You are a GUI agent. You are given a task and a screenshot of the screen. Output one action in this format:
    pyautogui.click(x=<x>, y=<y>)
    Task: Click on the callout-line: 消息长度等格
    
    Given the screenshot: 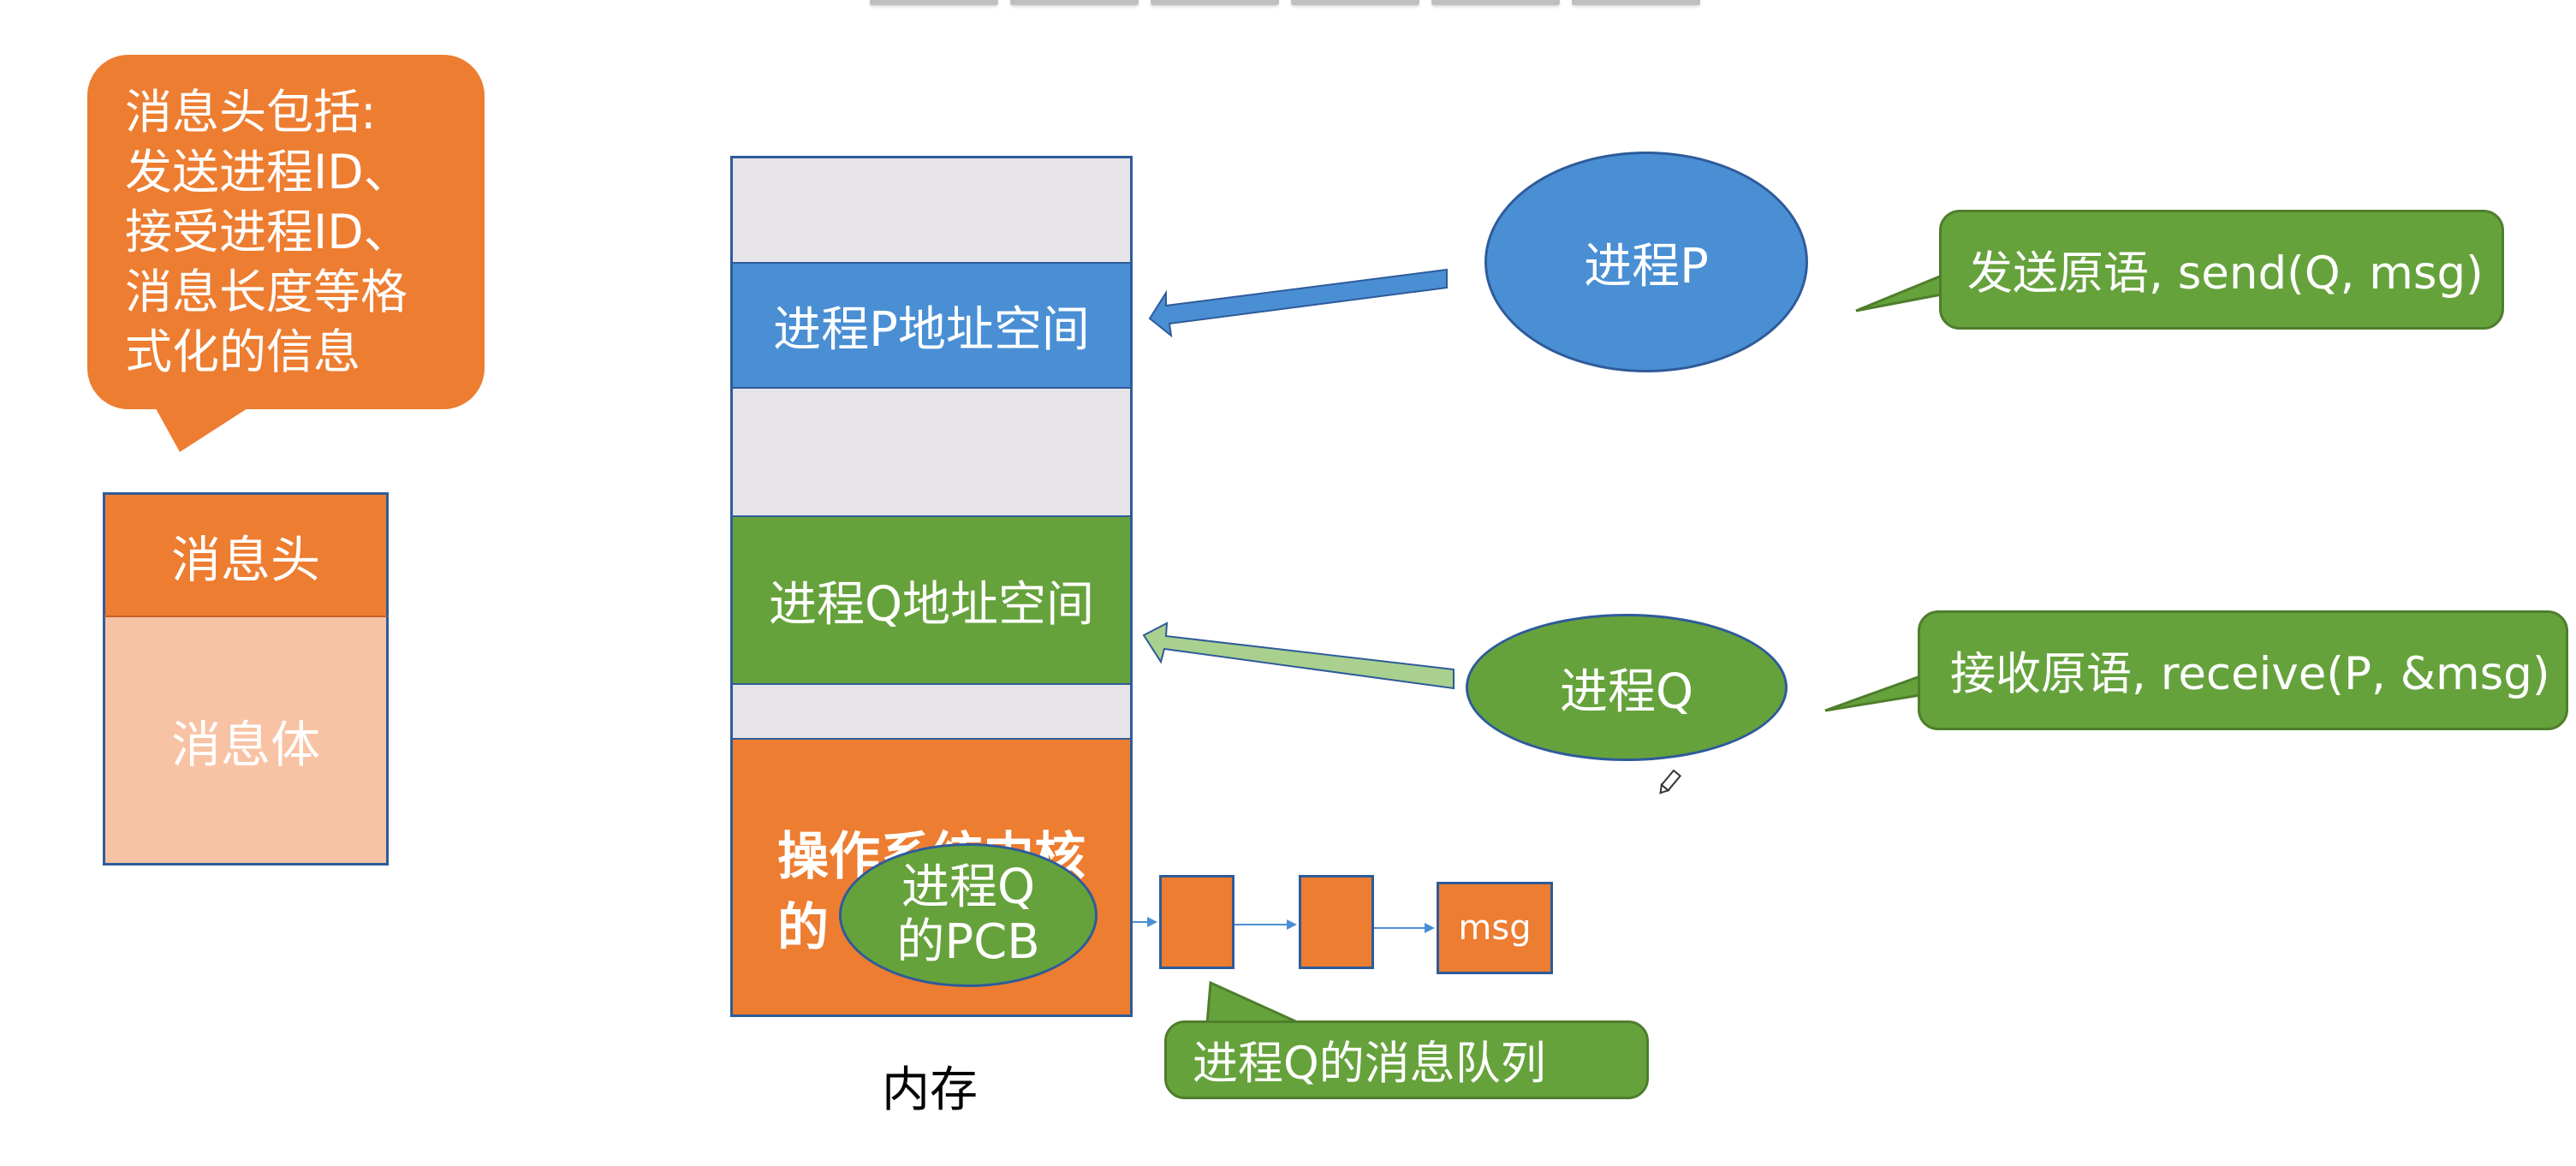 What is the action you would take?
    pyautogui.click(x=267, y=292)
    